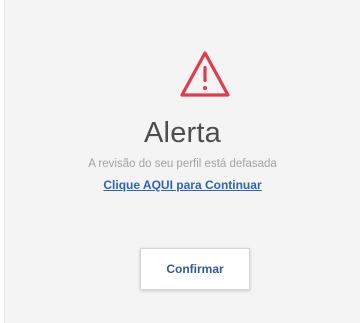 This screenshot has width=360, height=323. I want to click on confirm-button: Confirmar, so click(195, 269).